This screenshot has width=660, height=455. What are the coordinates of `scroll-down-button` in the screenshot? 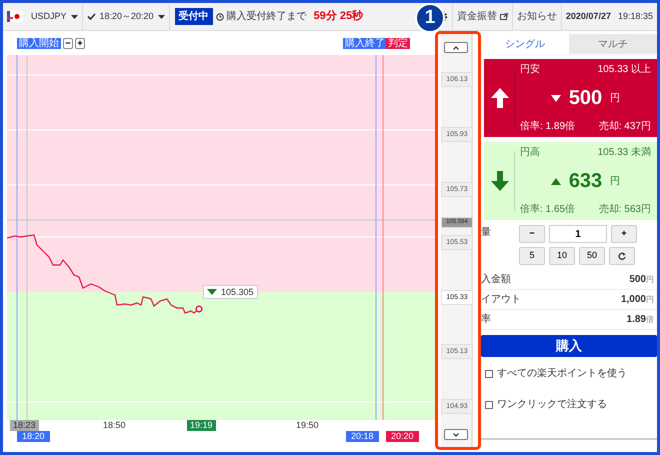 It's located at (456, 434).